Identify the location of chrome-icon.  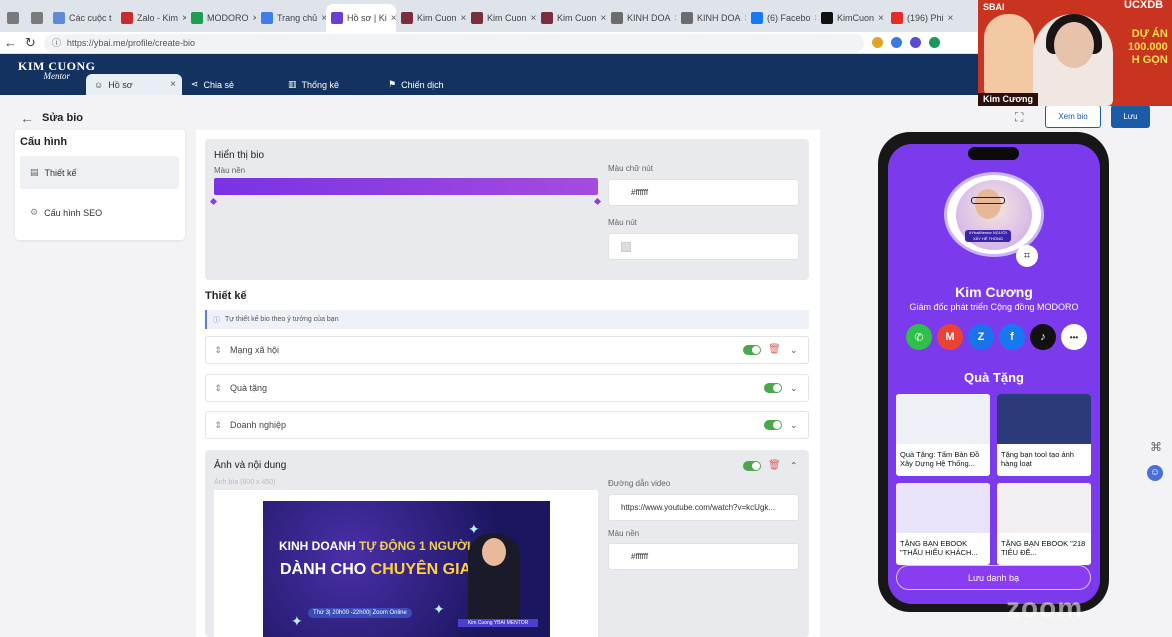
(267, 18).